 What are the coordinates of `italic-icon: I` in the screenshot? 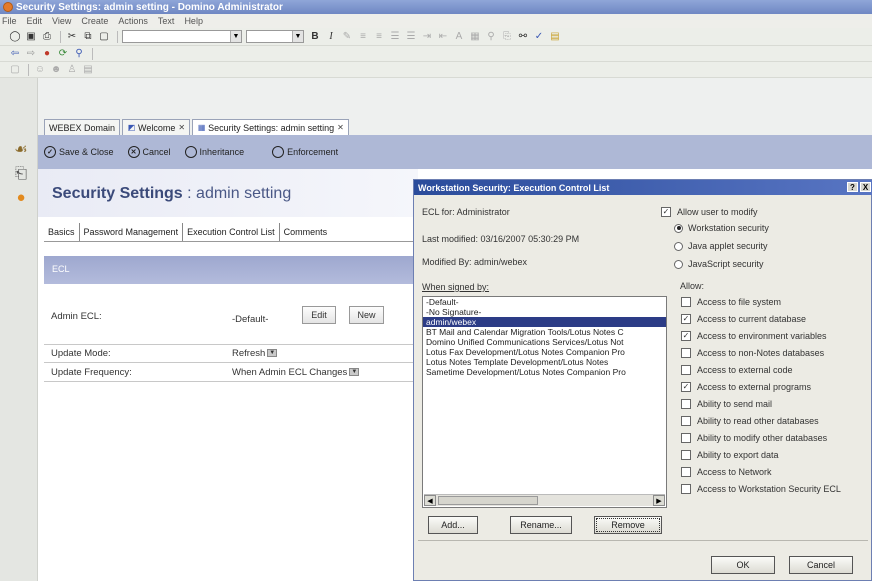 It's located at (331, 36).